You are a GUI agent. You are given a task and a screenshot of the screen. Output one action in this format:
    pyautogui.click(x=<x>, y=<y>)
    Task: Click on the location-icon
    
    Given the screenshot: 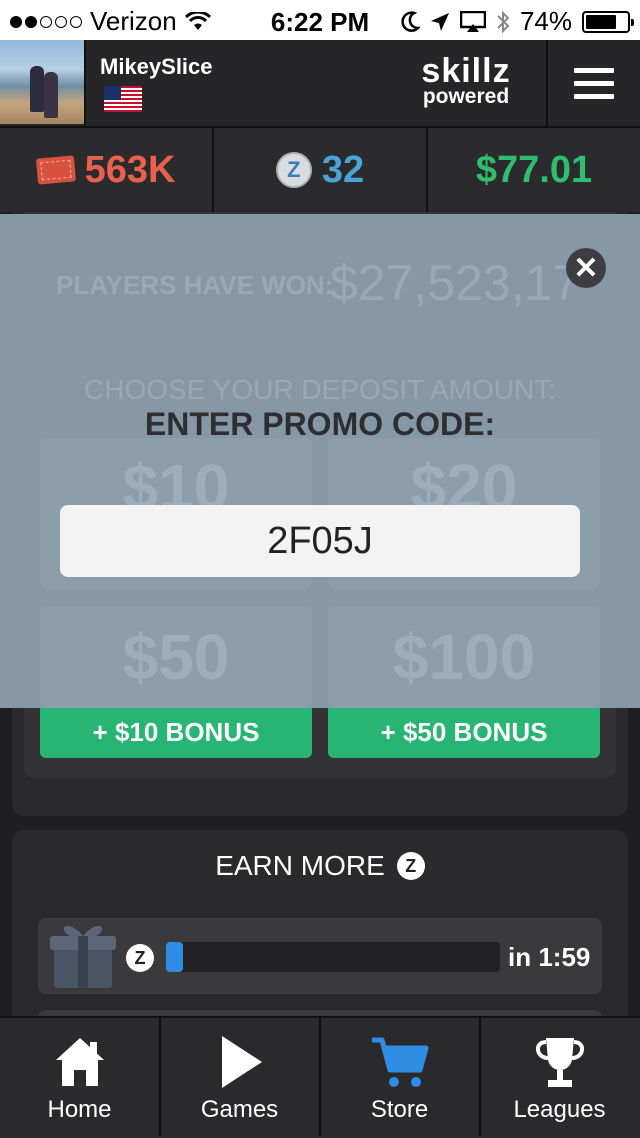 What is the action you would take?
    pyautogui.click(x=439, y=21)
    